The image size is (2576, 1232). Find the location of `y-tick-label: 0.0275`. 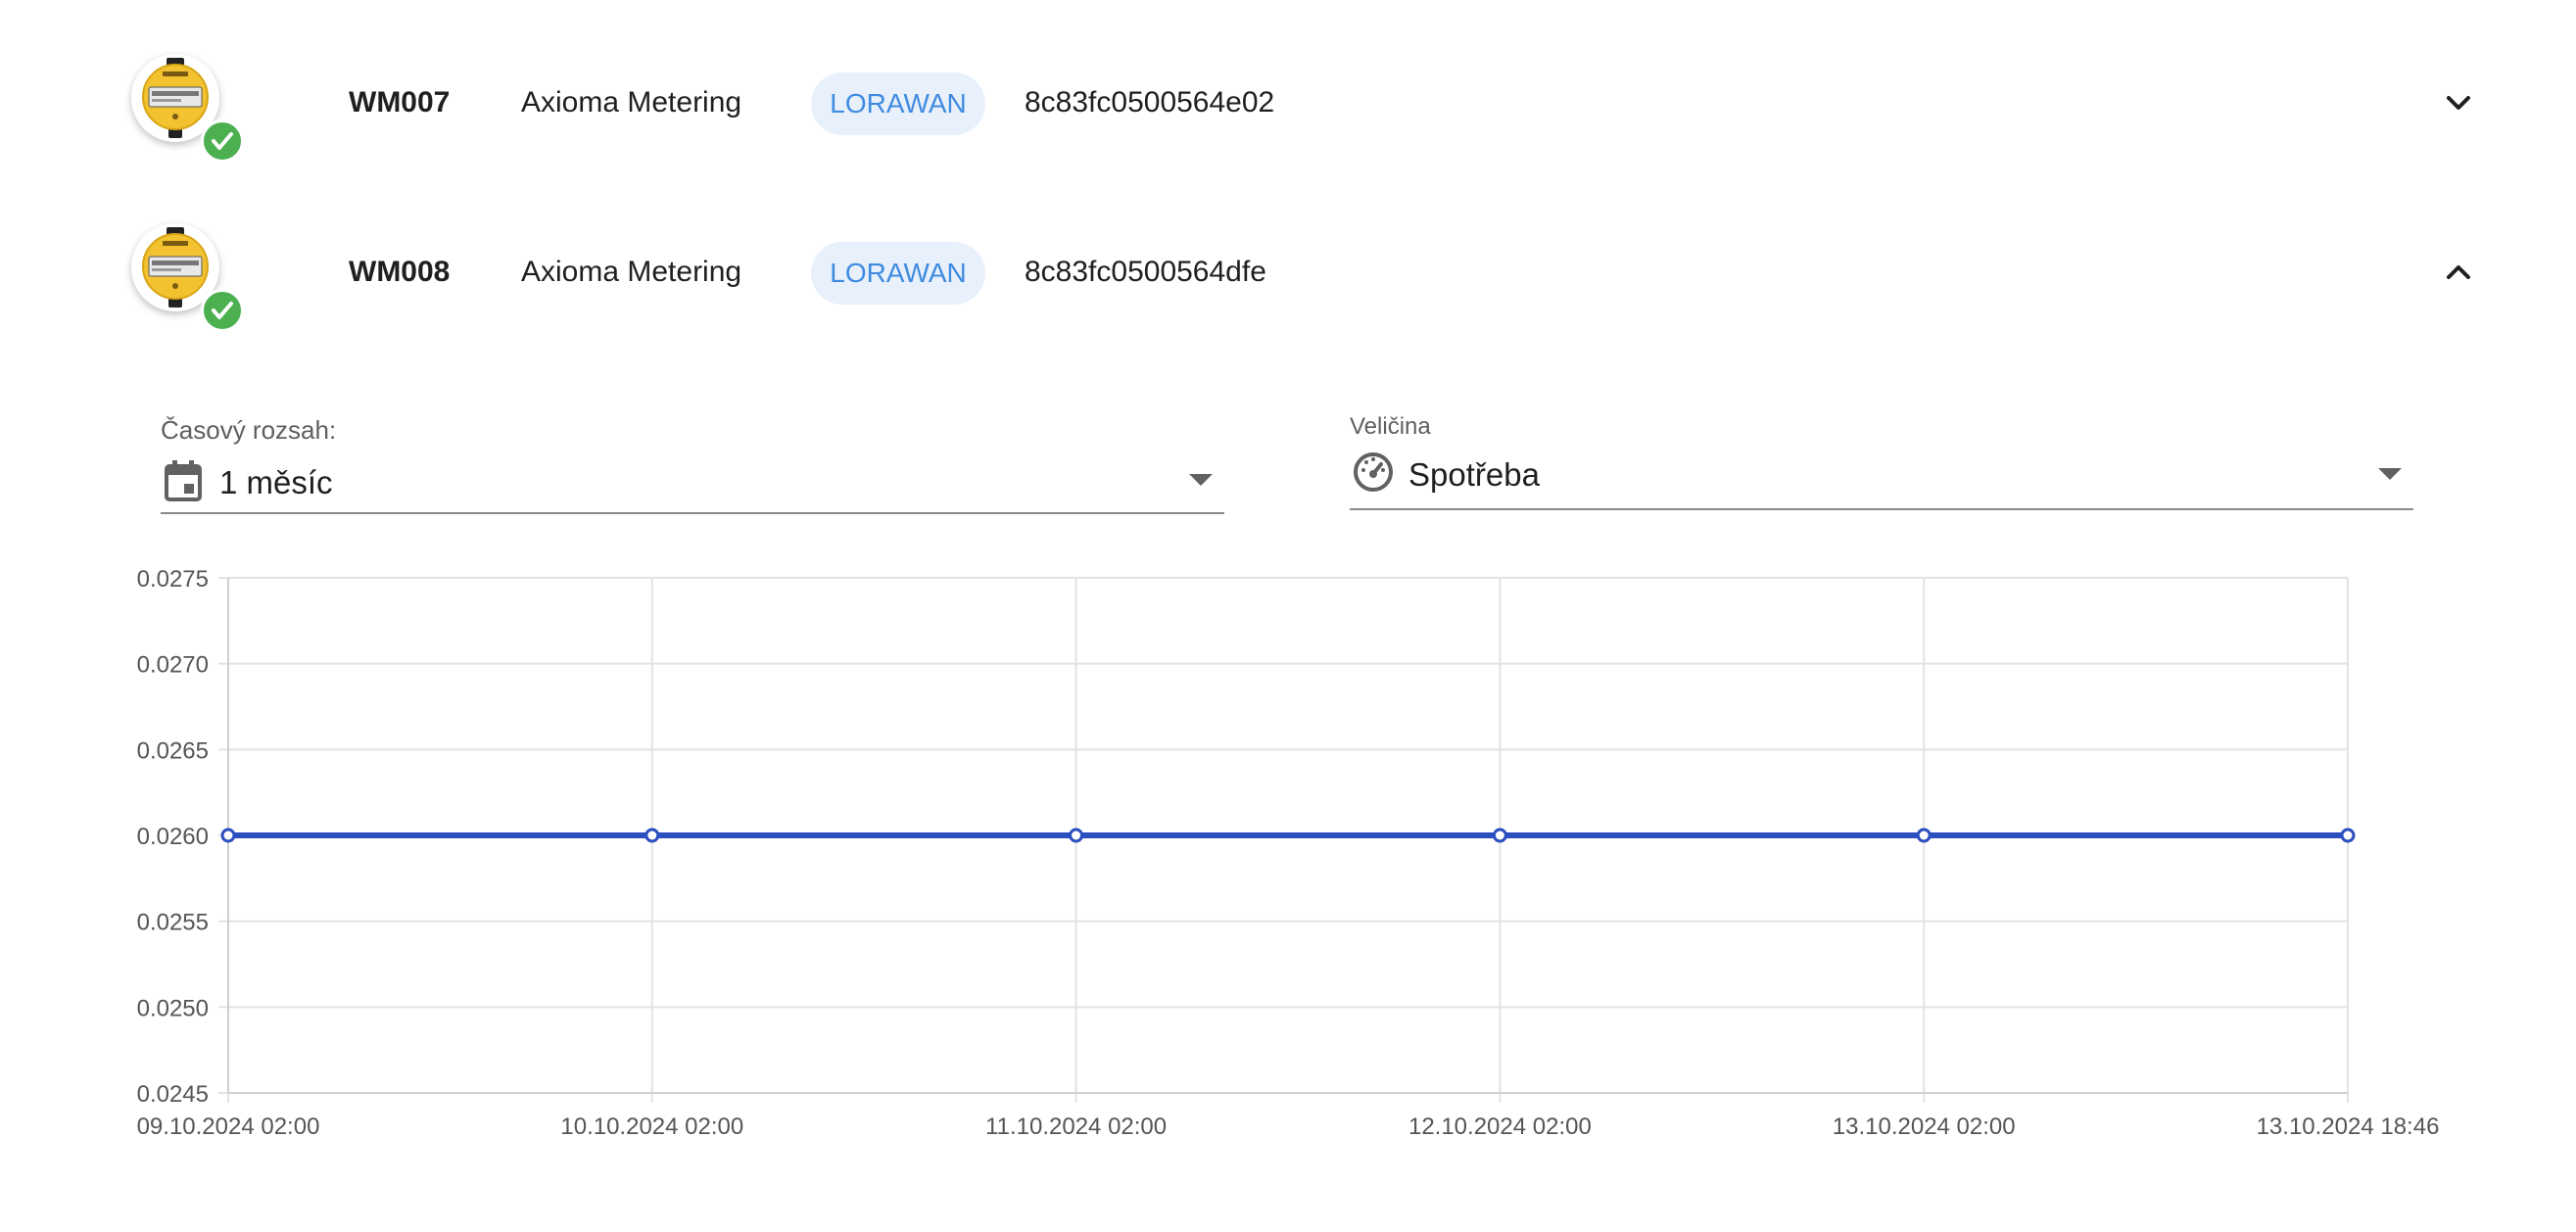

y-tick-label: 0.0275 is located at coordinates (173, 579).